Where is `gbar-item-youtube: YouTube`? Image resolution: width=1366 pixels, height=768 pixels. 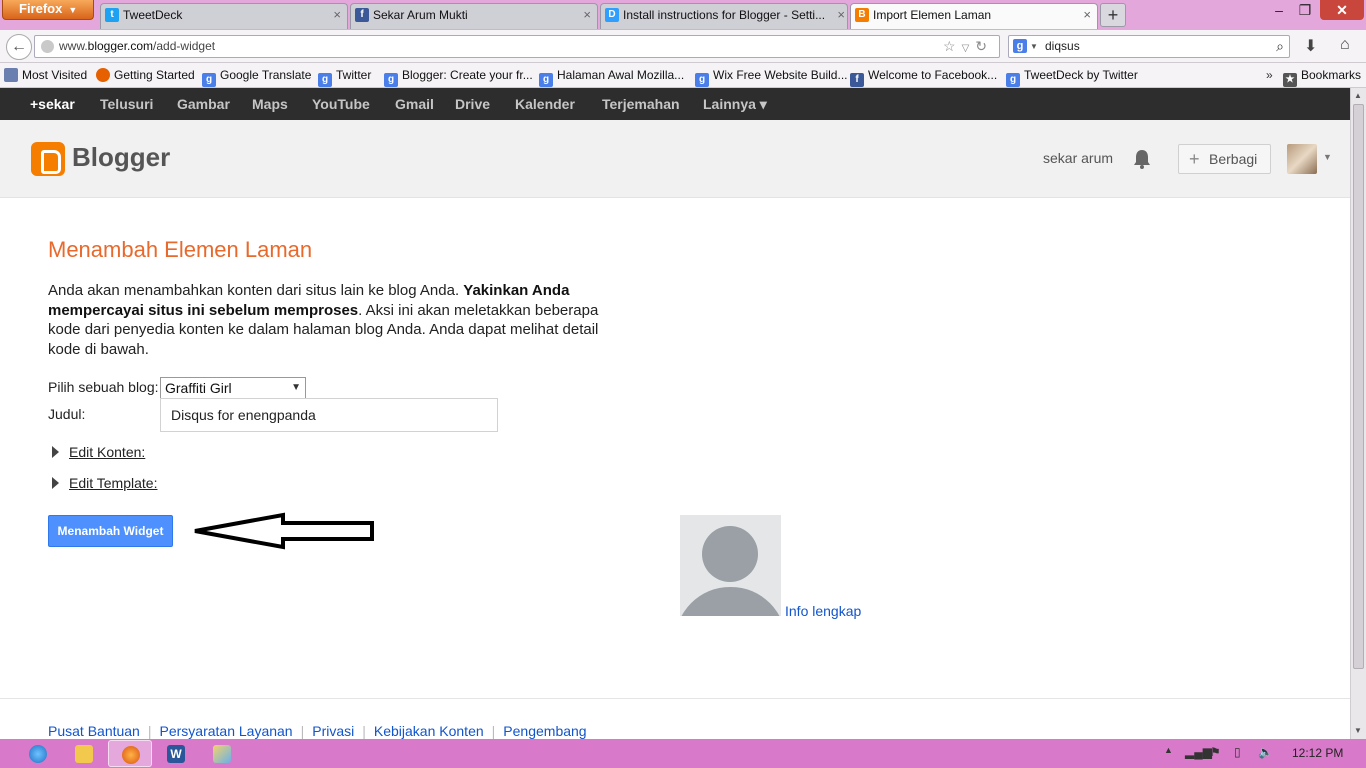 gbar-item-youtube: YouTube is located at coordinates (341, 104).